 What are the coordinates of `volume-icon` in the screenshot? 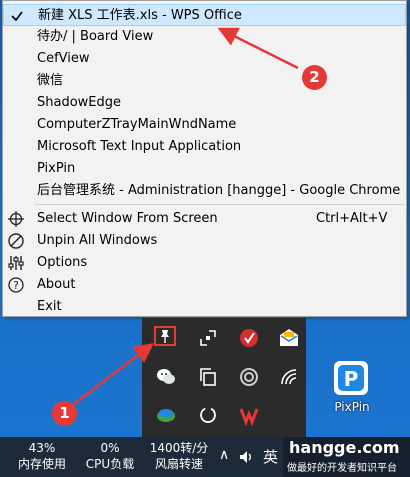 It's located at (247, 457).